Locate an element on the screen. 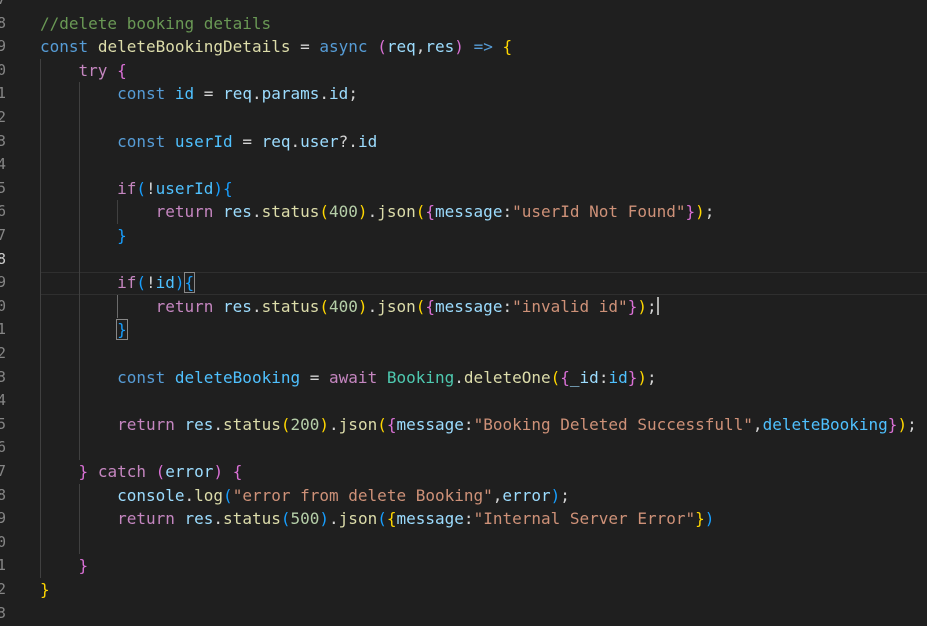 The width and height of the screenshot is (927, 626). code-line: const id = req.params.id; is located at coordinates (199, 94).